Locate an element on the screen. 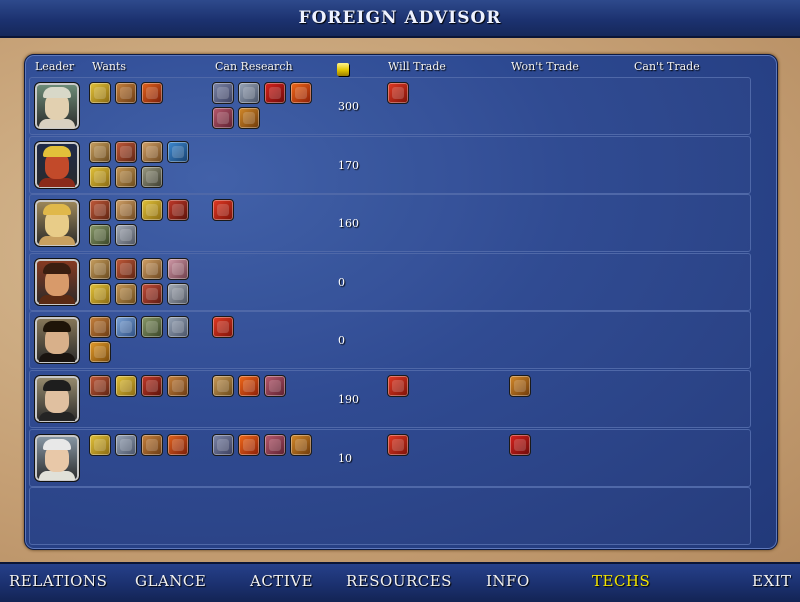 The width and height of the screenshot is (800, 602). column-header-will-trade: Will Trade is located at coordinates (417, 66).